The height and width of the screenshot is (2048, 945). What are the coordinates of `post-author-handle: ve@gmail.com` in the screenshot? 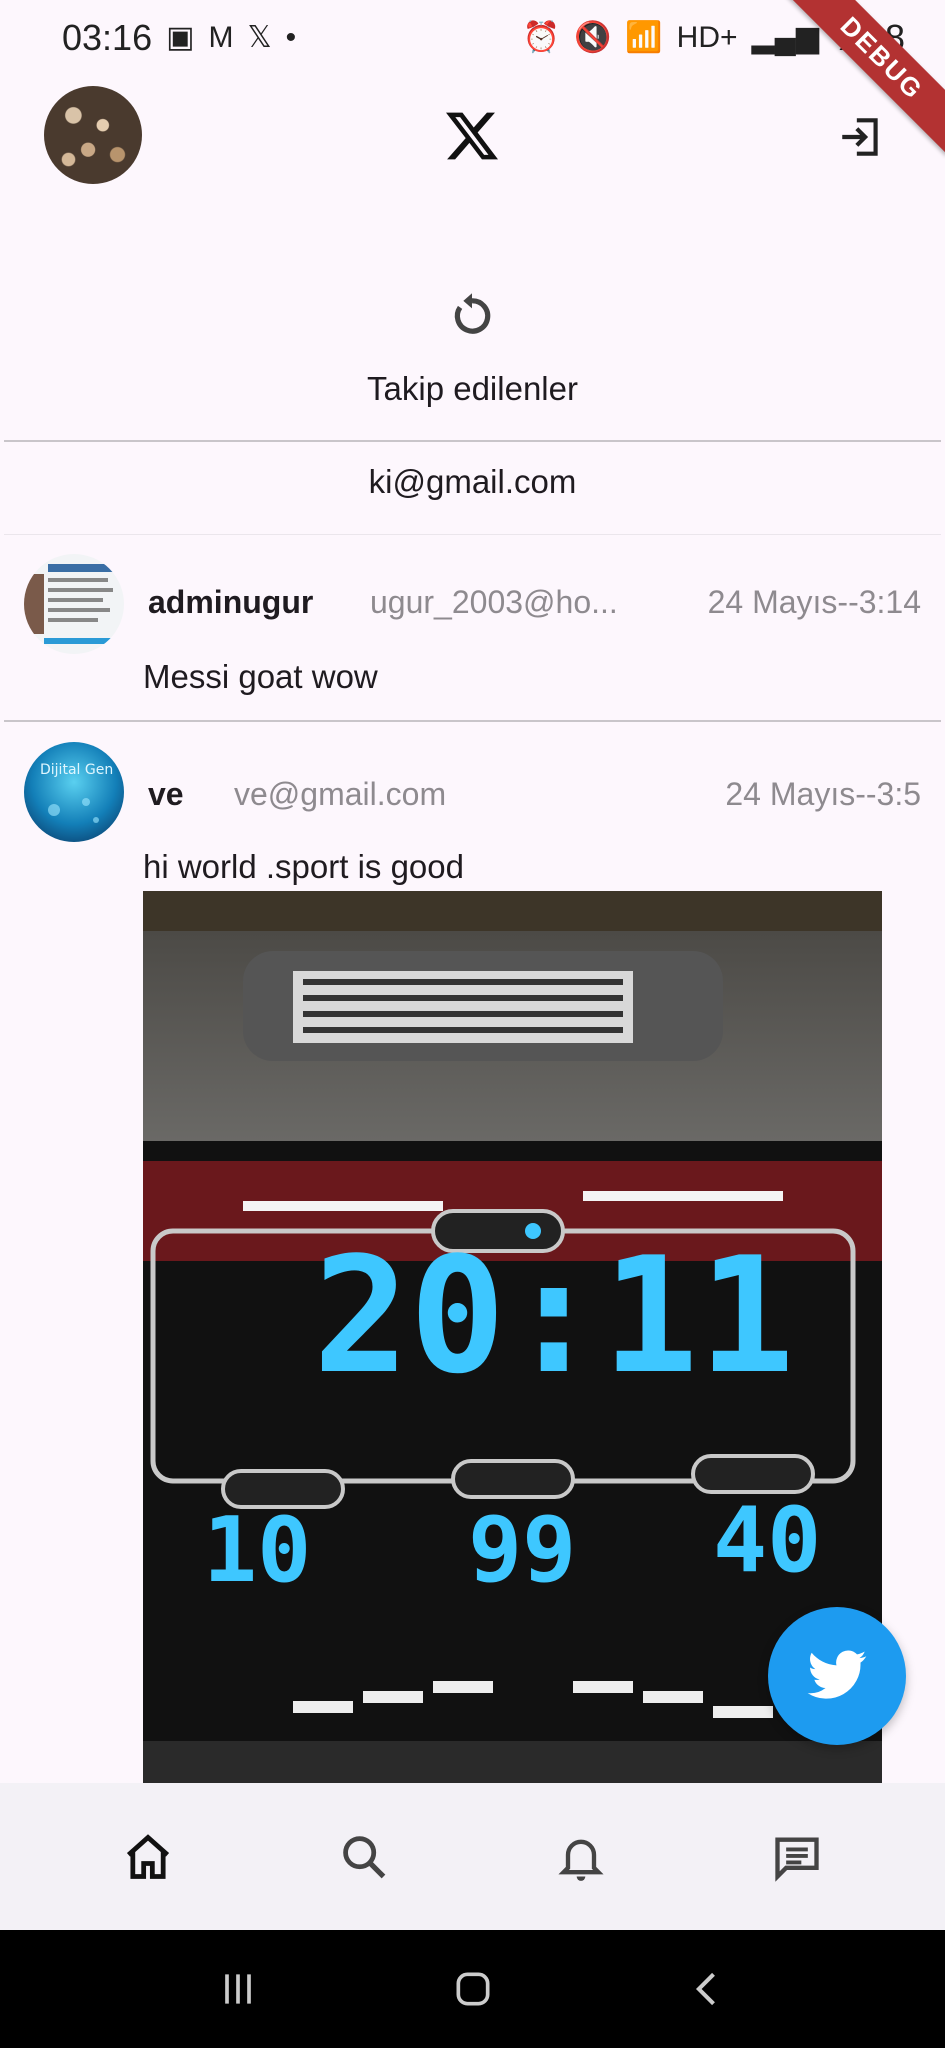 It's located at (340, 794).